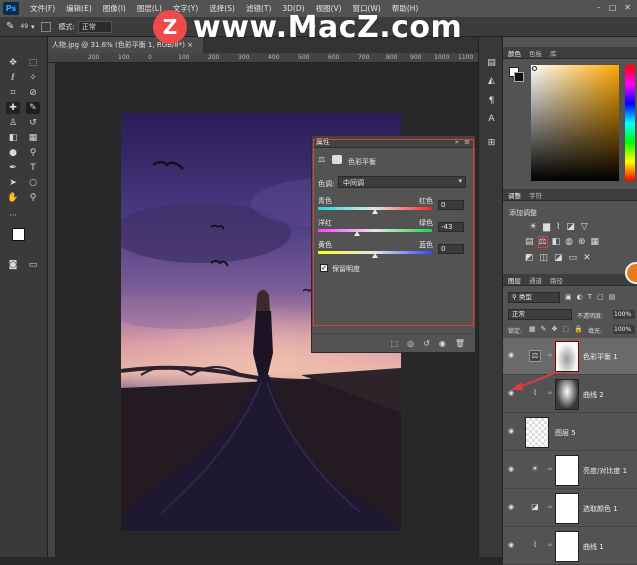 The image size is (637, 565). What do you see at coordinates (558, 227) in the screenshot?
I see `curves-icon: ⌇` at bounding box center [558, 227].